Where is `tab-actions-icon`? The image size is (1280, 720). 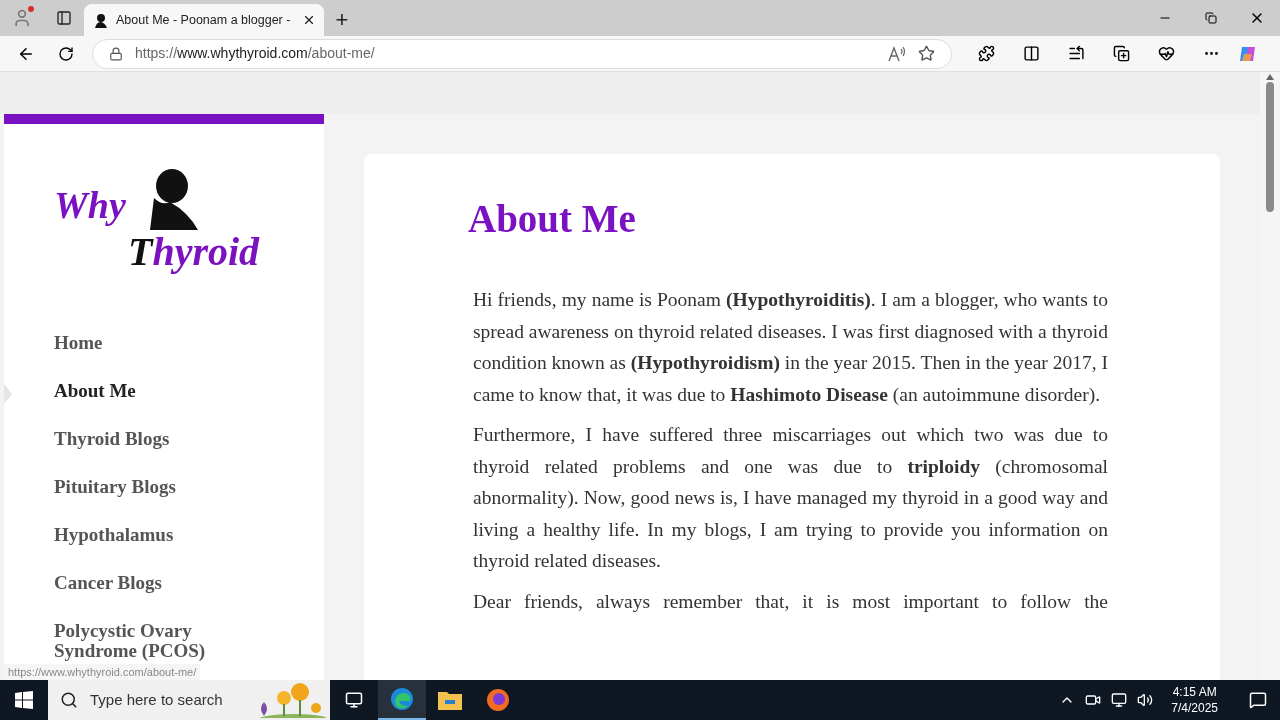 tab-actions-icon is located at coordinates (64, 18).